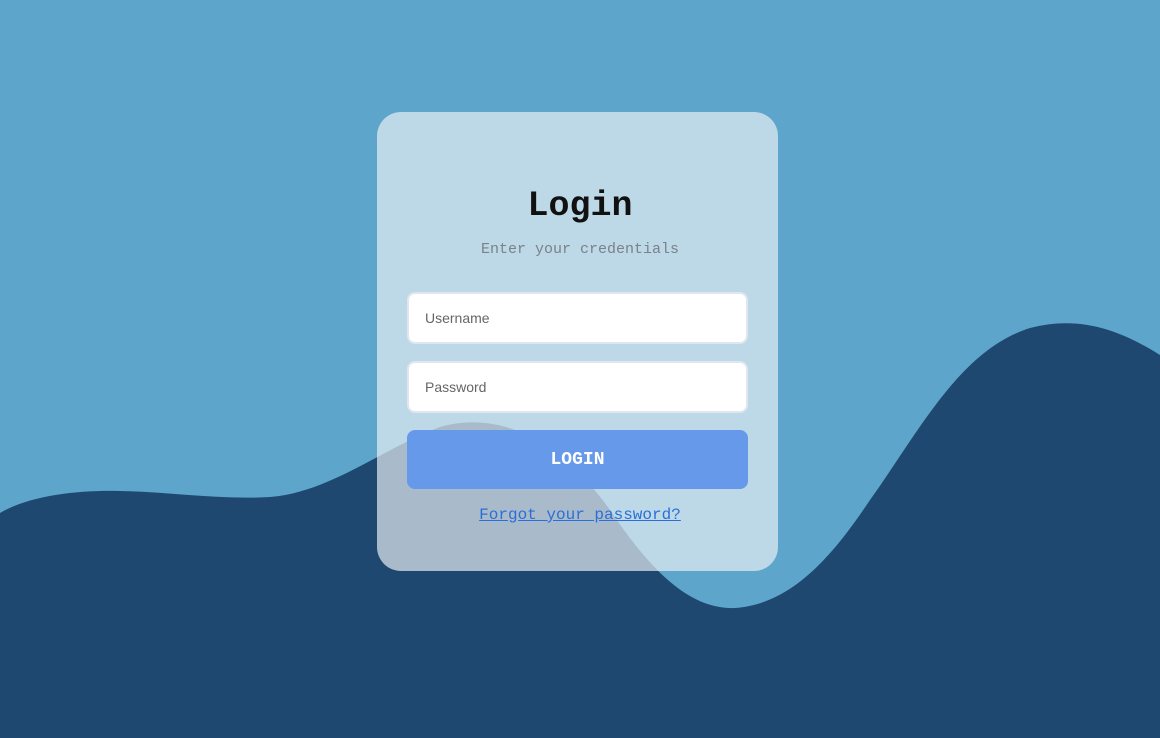 Image resolution: width=1160 pixels, height=738 pixels. What do you see at coordinates (580, 515) in the screenshot?
I see `forgot-password-link: Forgot your password?` at bounding box center [580, 515].